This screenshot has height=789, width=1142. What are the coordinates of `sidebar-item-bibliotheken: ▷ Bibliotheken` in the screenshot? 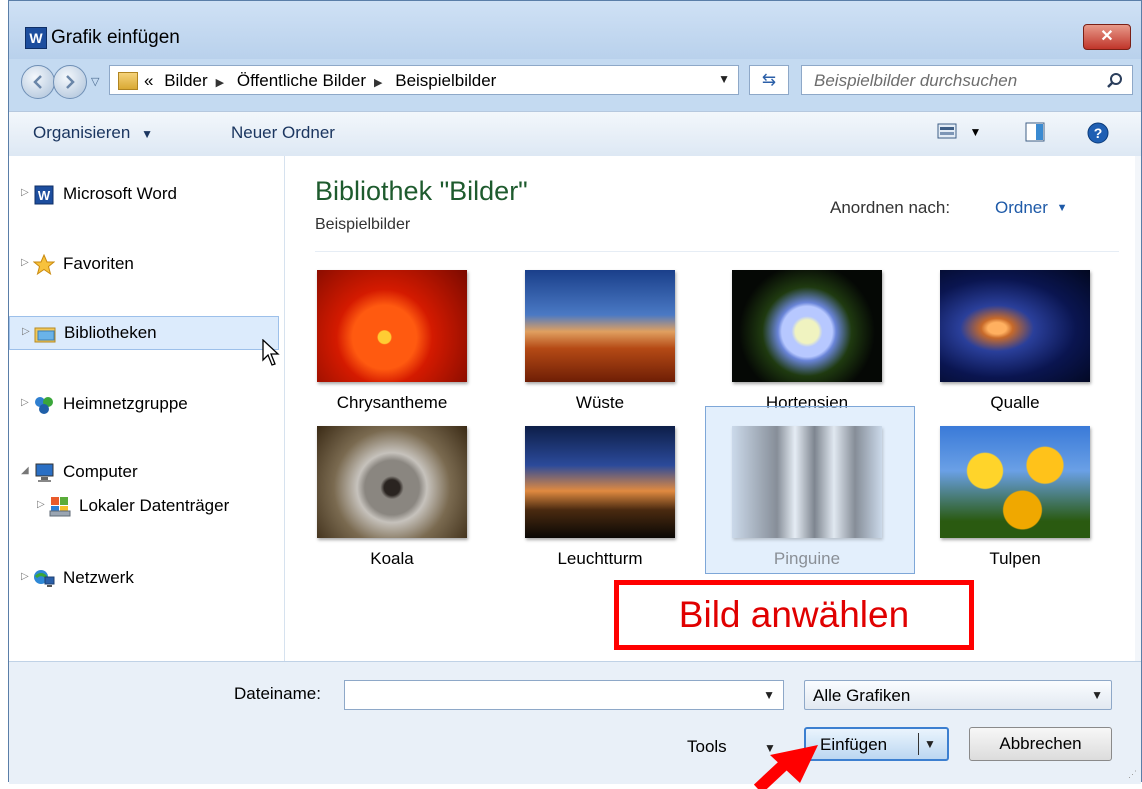 It's located at (144, 333).